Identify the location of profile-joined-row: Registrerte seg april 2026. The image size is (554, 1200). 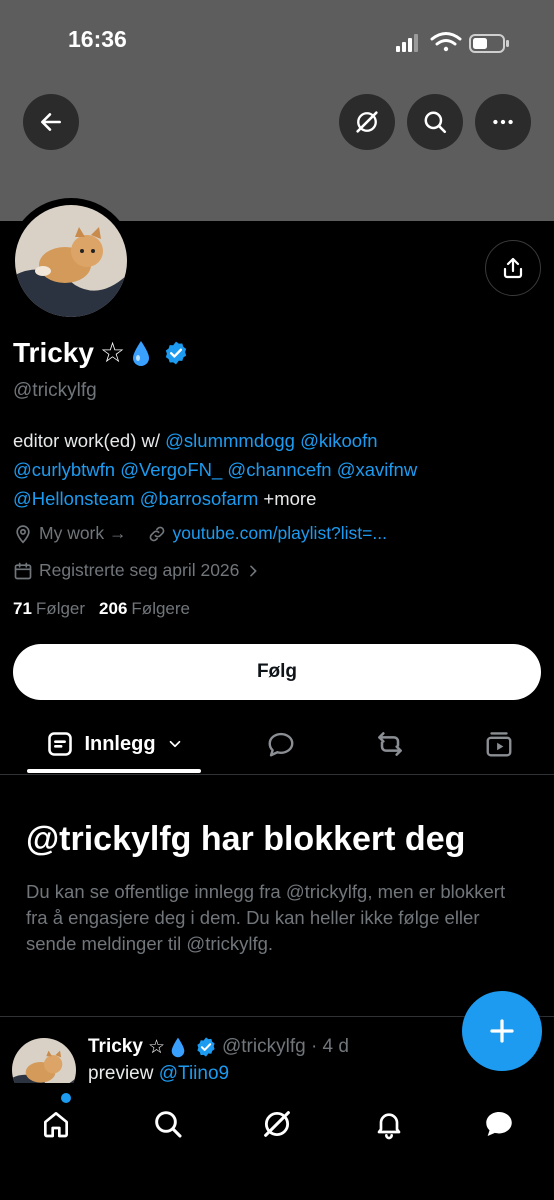
(137, 570).